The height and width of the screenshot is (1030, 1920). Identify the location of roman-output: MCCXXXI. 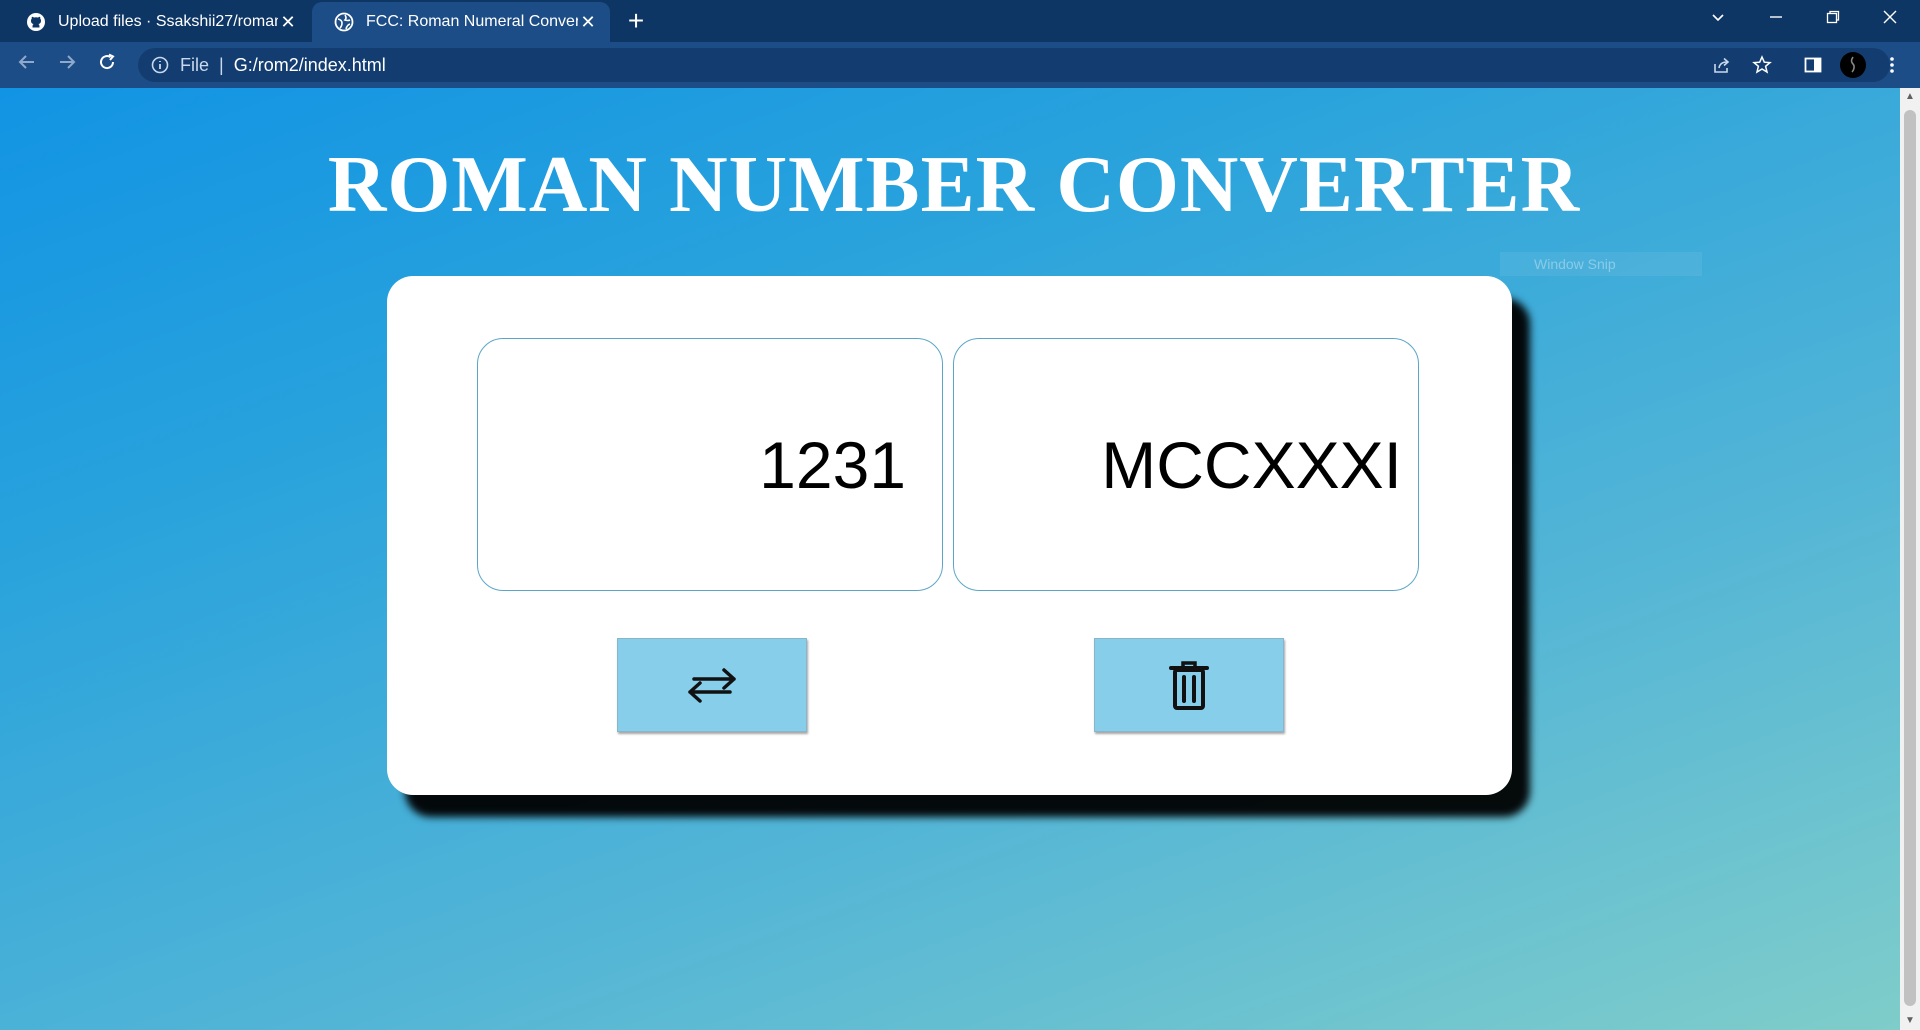
(1186, 464).